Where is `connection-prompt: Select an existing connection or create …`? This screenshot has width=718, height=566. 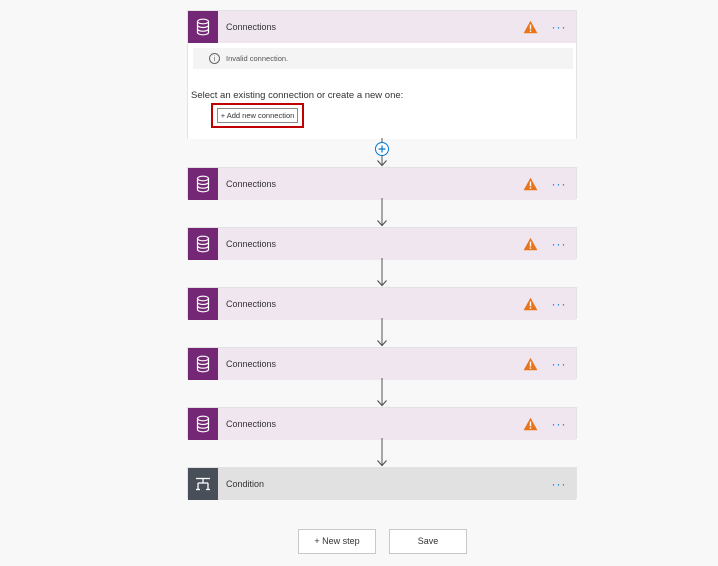
connection-prompt: Select an existing connection or create … is located at coordinates (297, 95).